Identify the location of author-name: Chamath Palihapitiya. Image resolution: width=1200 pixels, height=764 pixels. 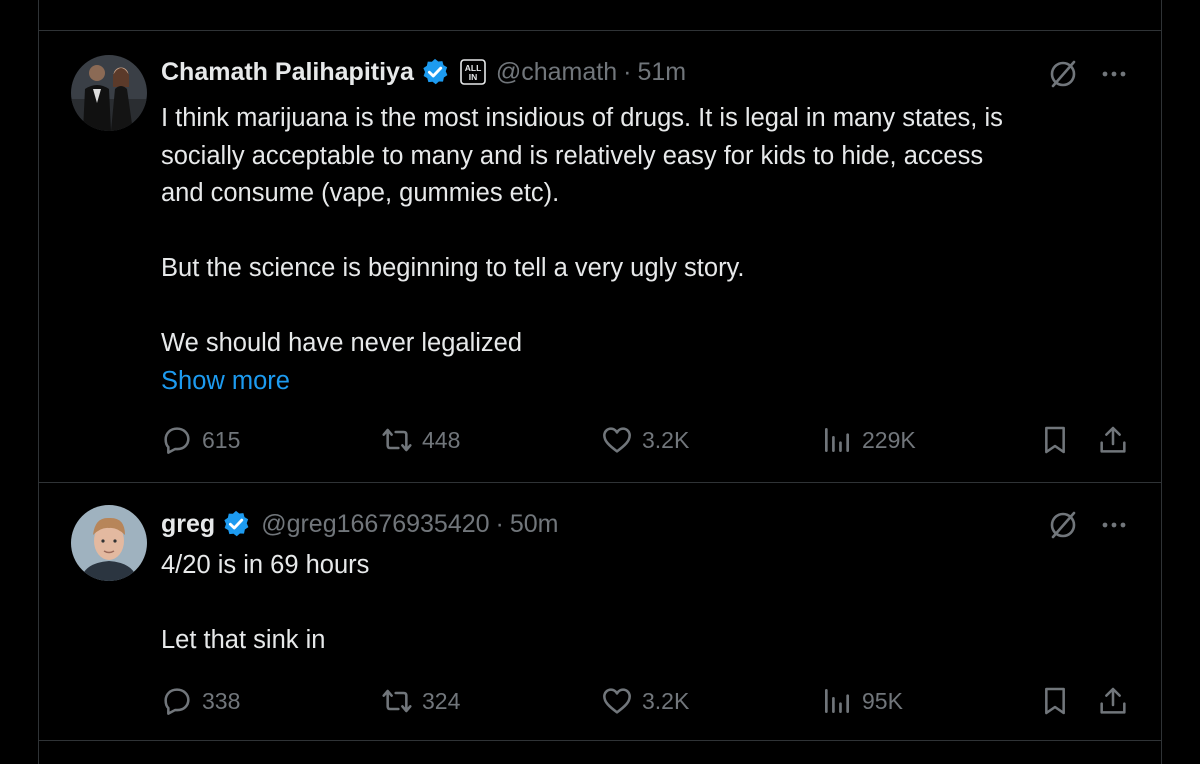
(287, 72).